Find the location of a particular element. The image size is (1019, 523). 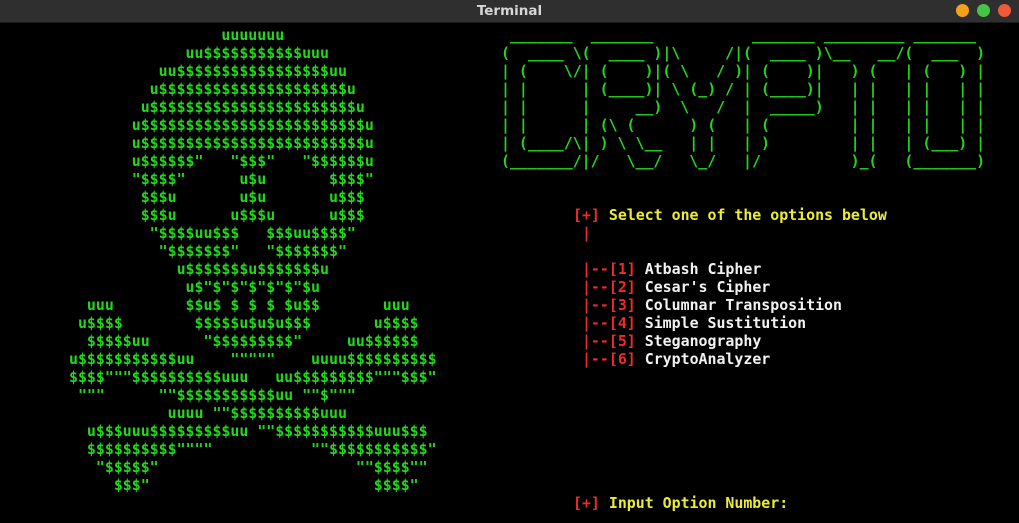

option-label: CryptoAnalyzer is located at coordinates (703, 359).